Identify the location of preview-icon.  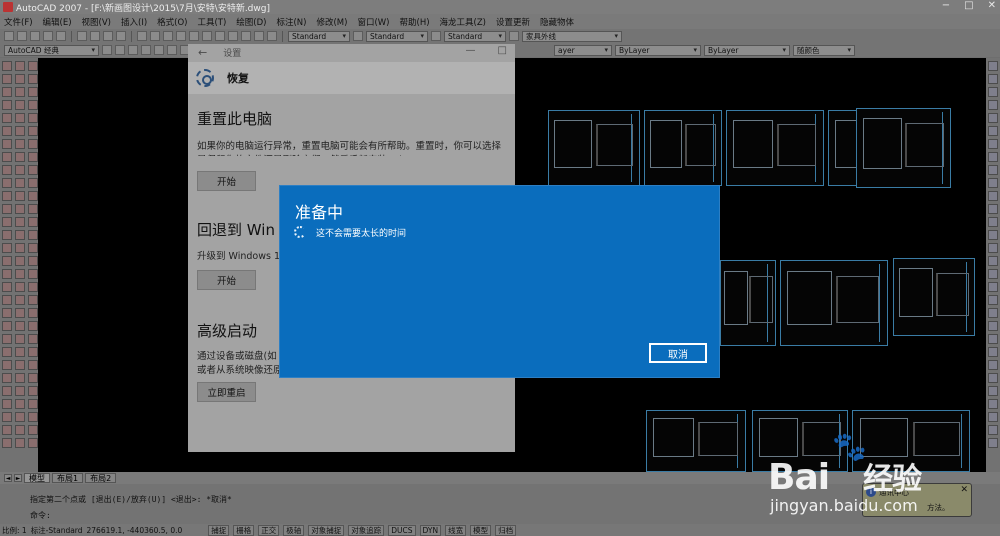
(61, 36).